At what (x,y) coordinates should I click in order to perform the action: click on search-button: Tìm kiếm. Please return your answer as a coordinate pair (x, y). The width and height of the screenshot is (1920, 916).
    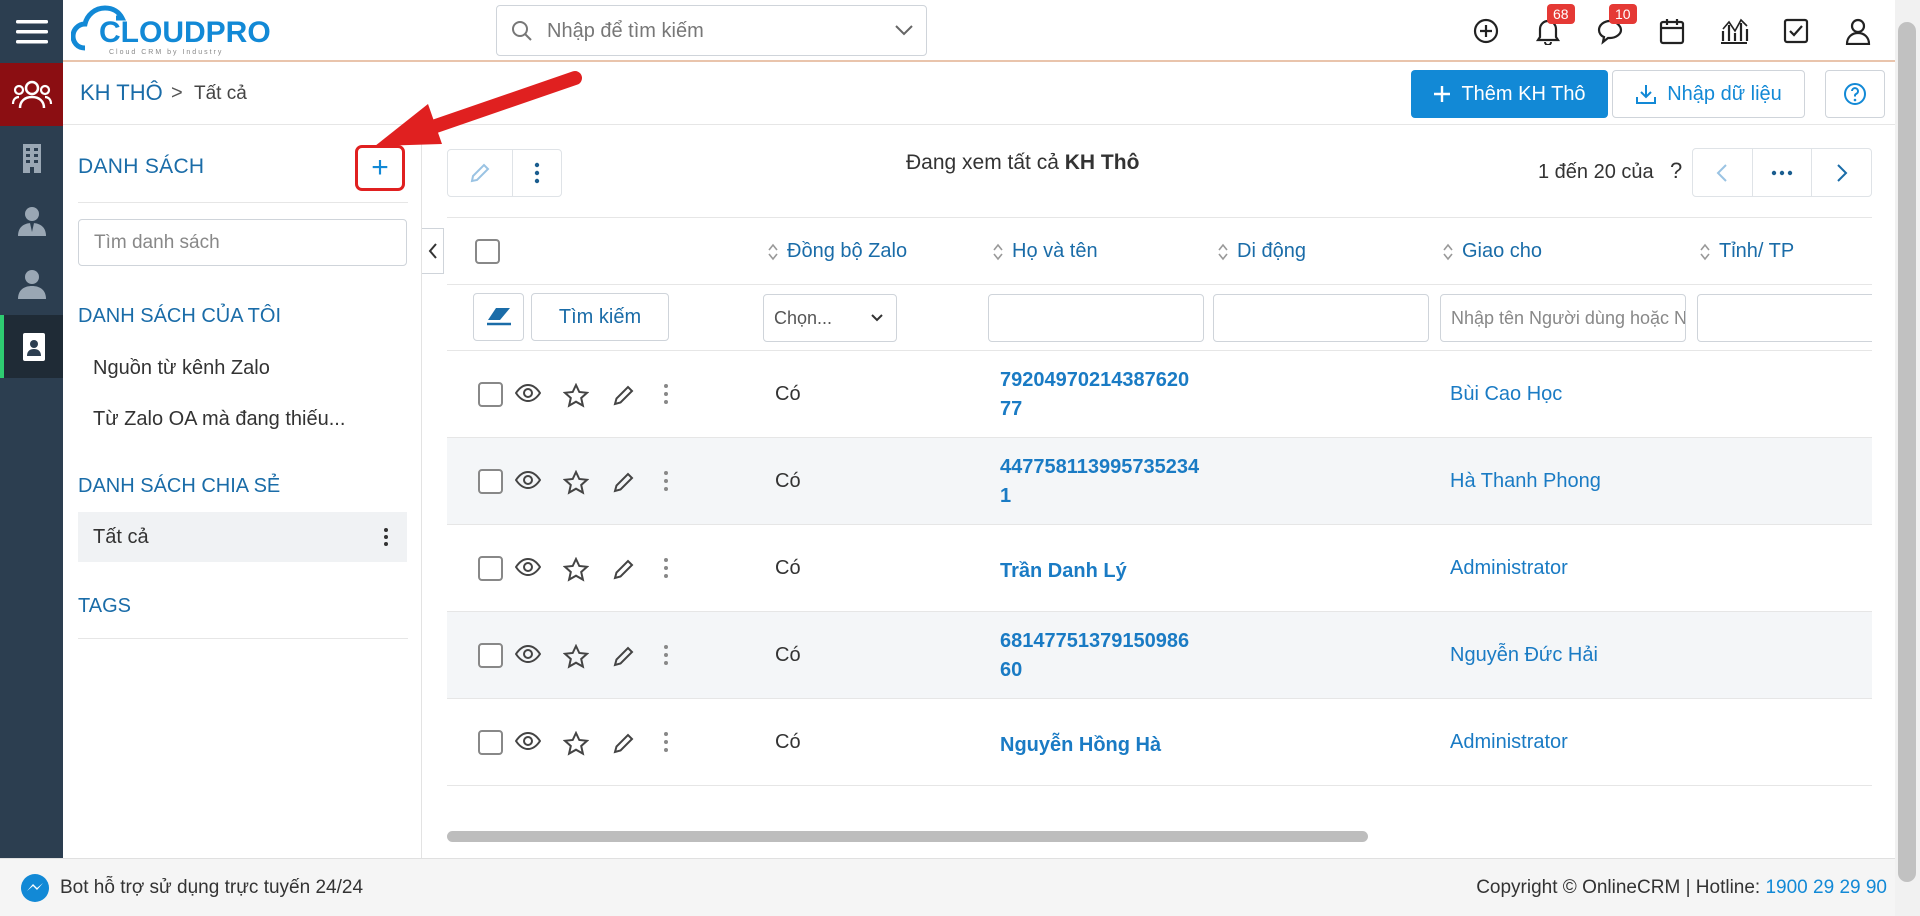
    Looking at the image, I should click on (600, 317).